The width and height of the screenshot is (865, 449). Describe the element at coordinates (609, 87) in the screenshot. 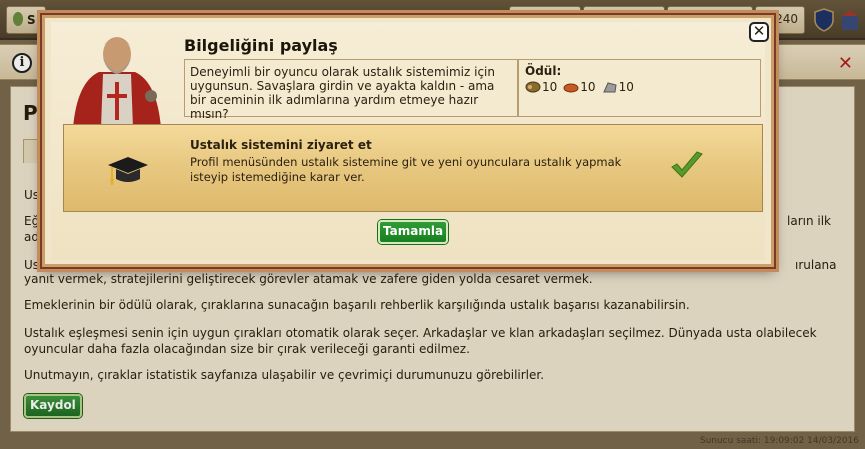

I see `iron-icon` at that location.